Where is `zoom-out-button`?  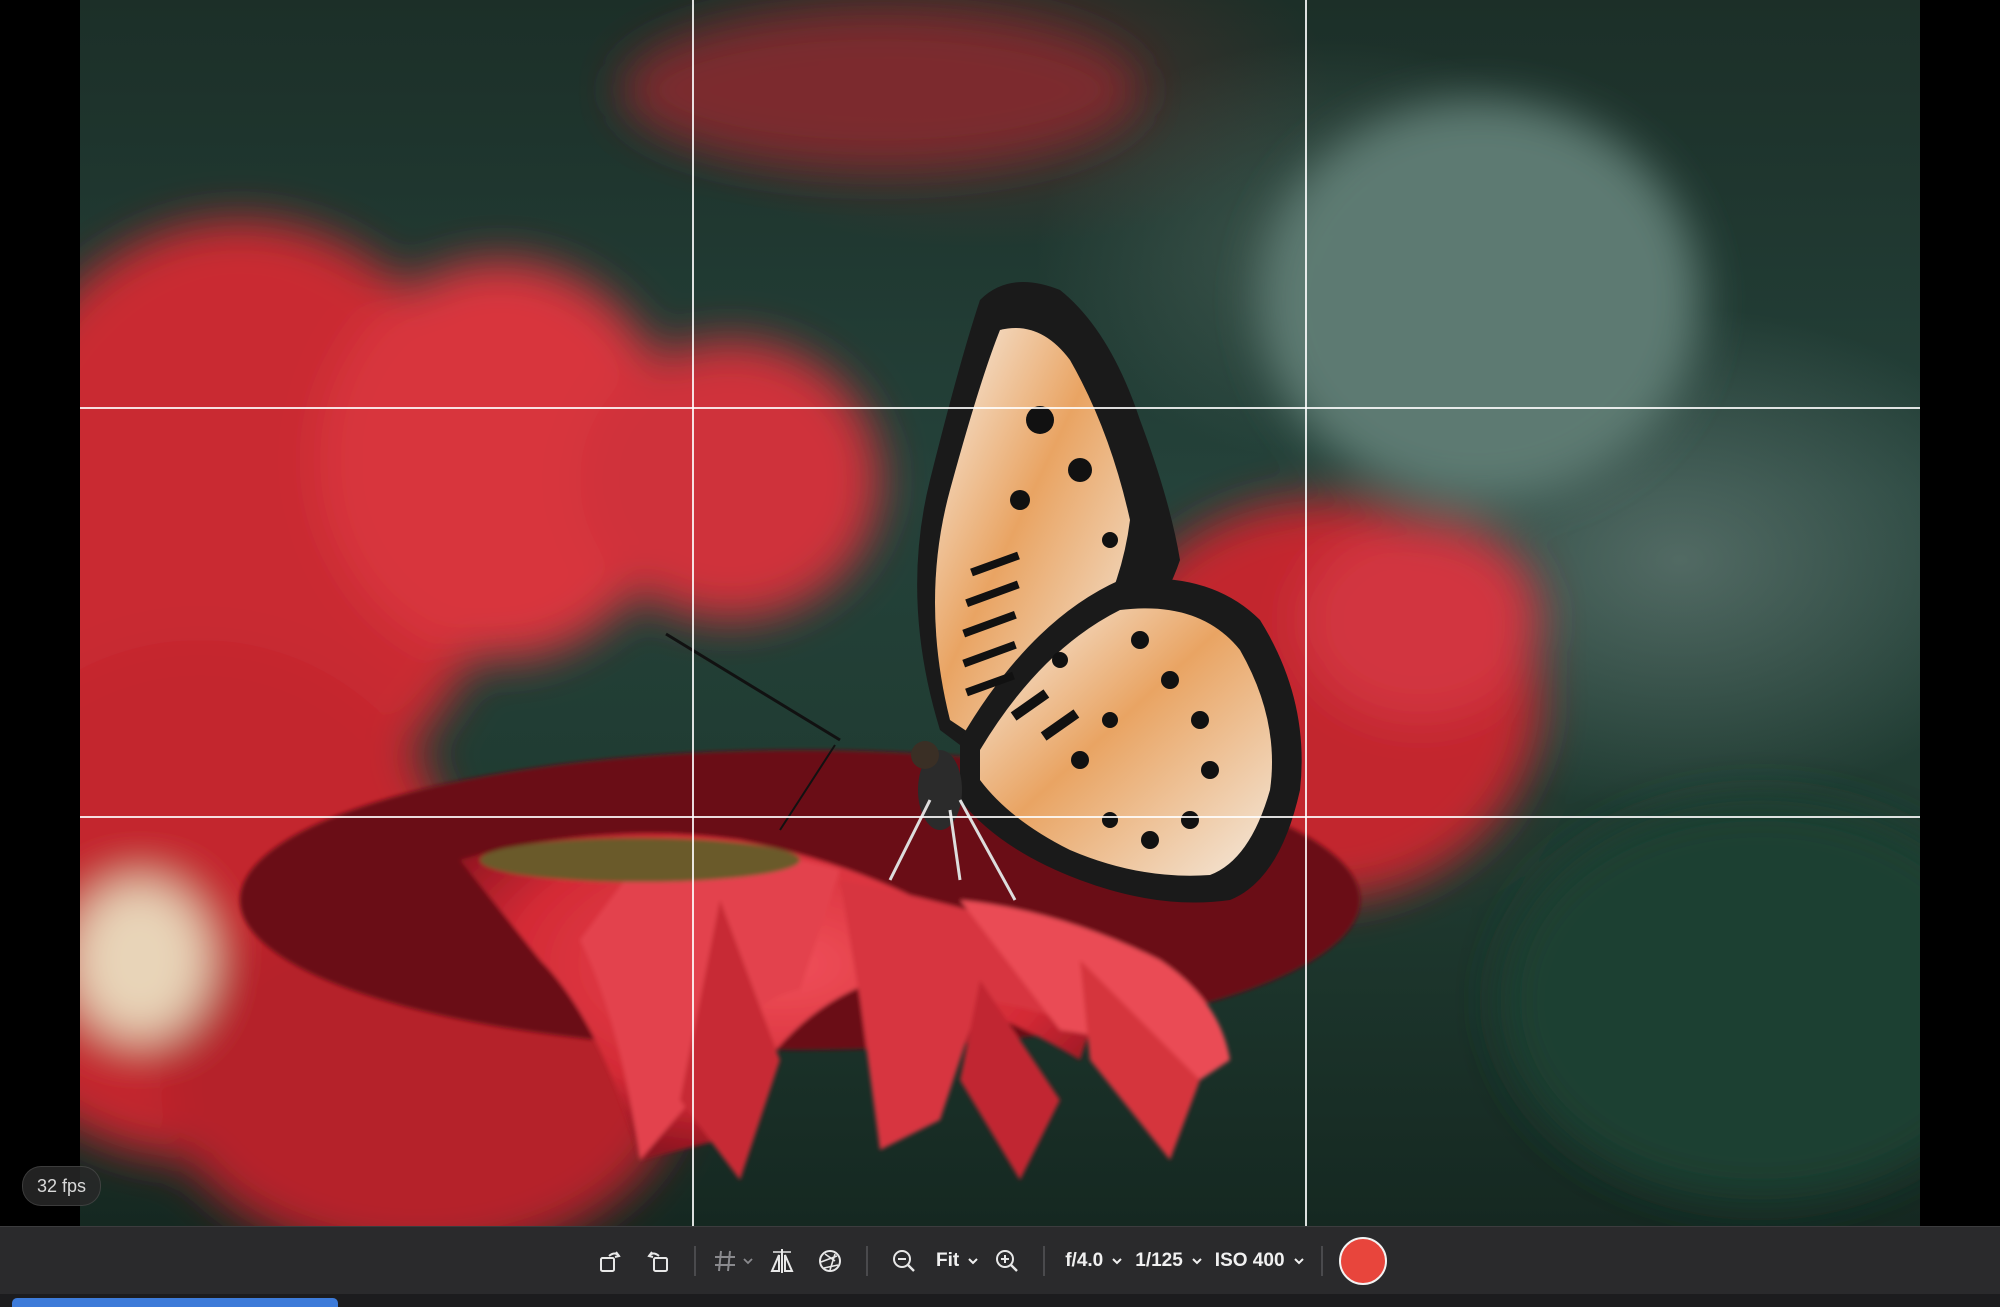 zoom-out-button is located at coordinates (904, 1261).